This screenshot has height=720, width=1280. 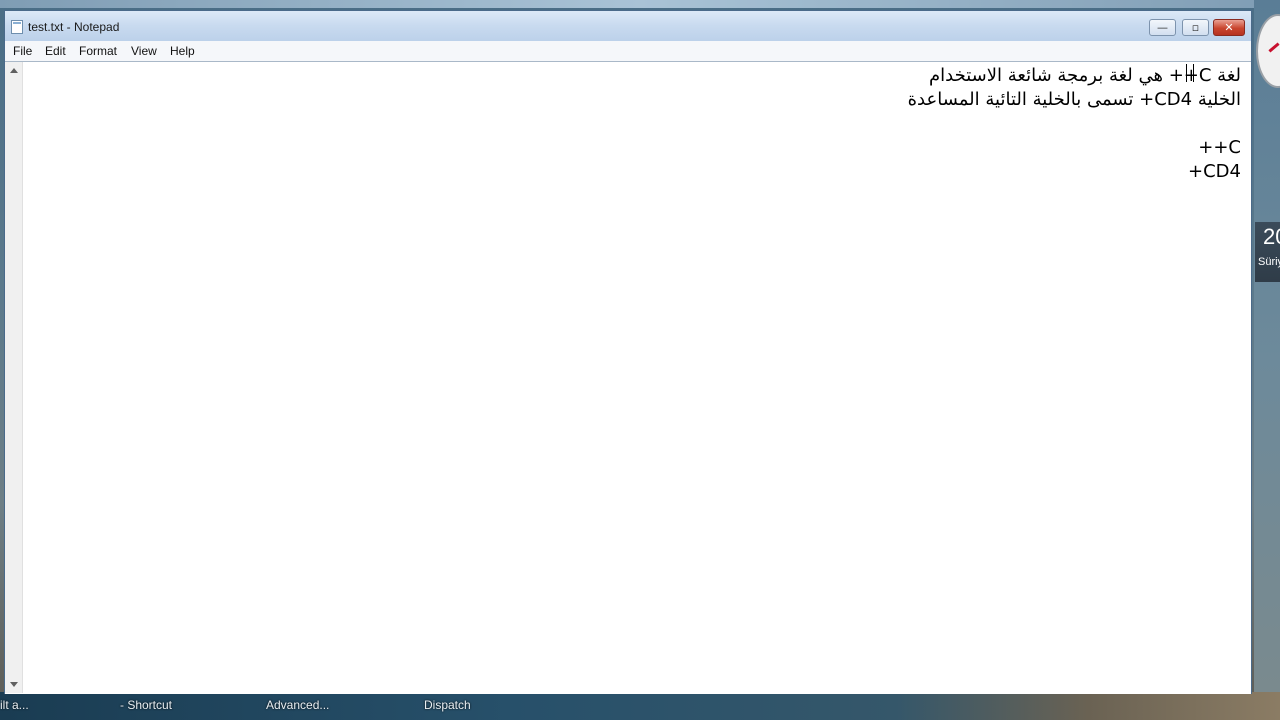 I want to click on title-bar: test.txt - Notepad — ▫ ✕, so click(x=628, y=26).